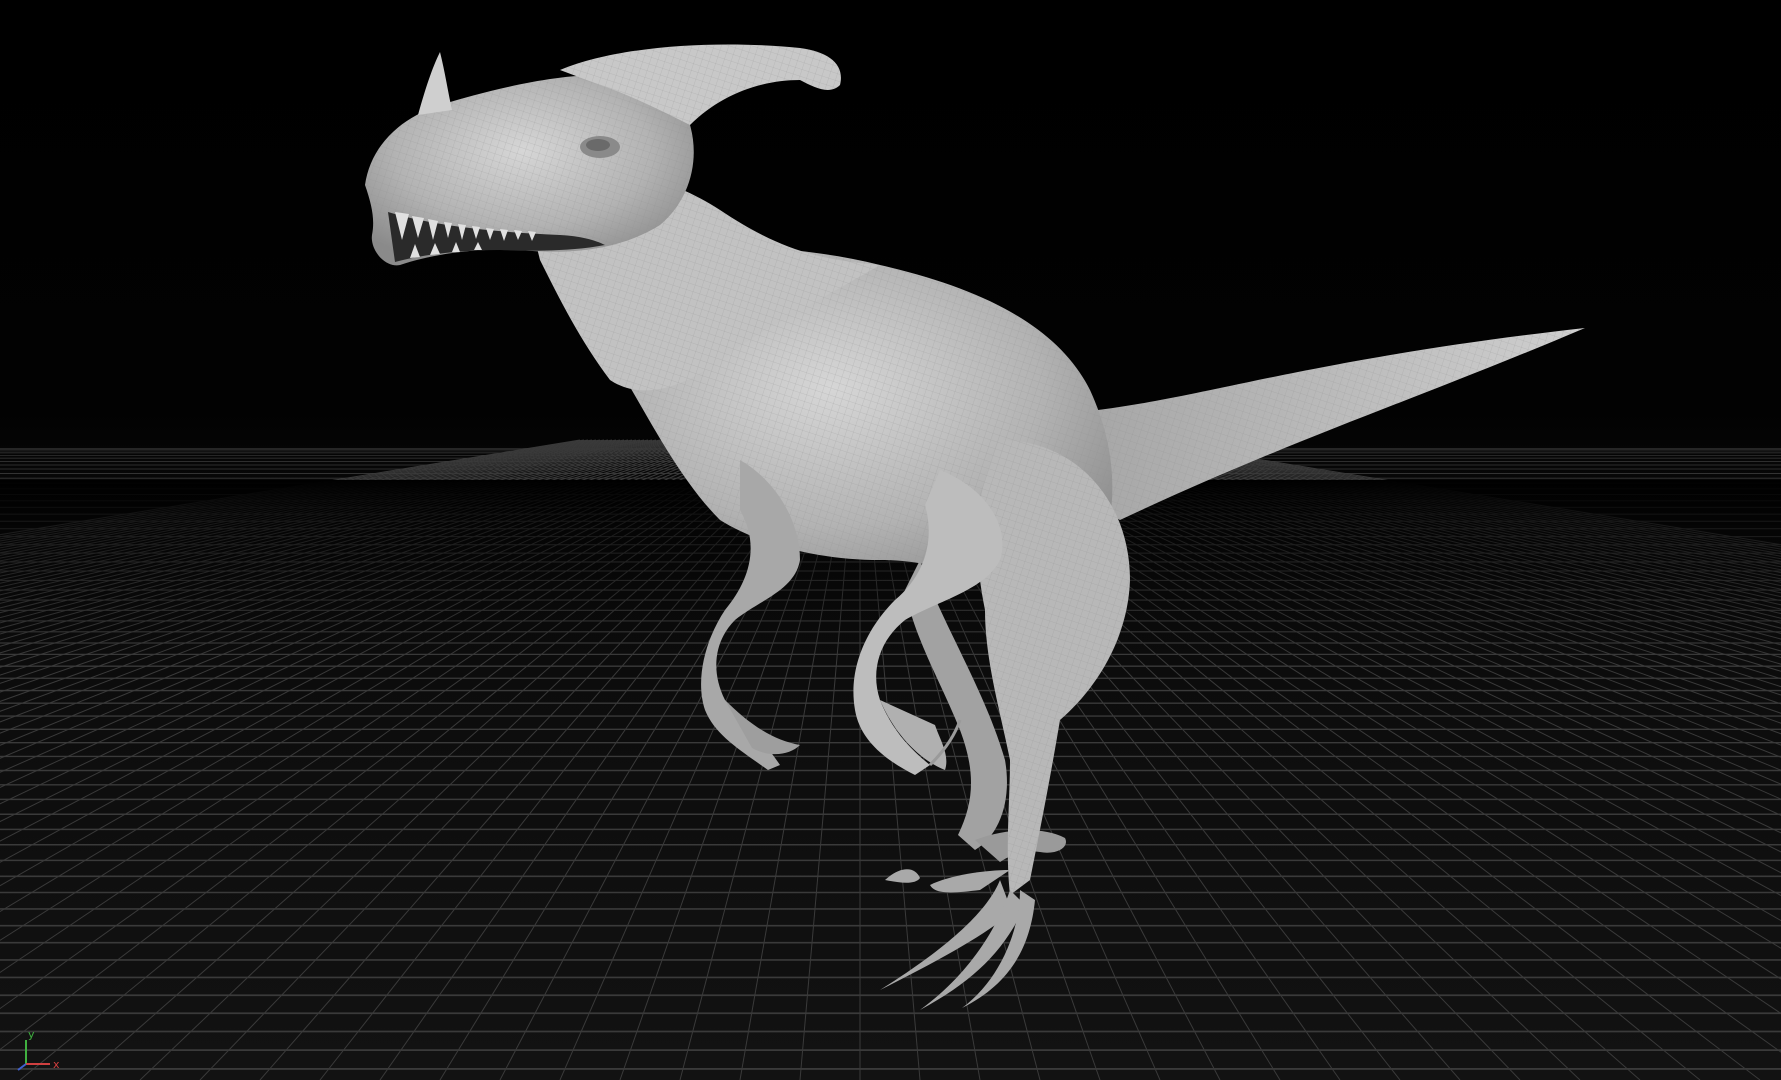  What do you see at coordinates (31, 1034) in the screenshot?
I see `axis-y-label: y` at bounding box center [31, 1034].